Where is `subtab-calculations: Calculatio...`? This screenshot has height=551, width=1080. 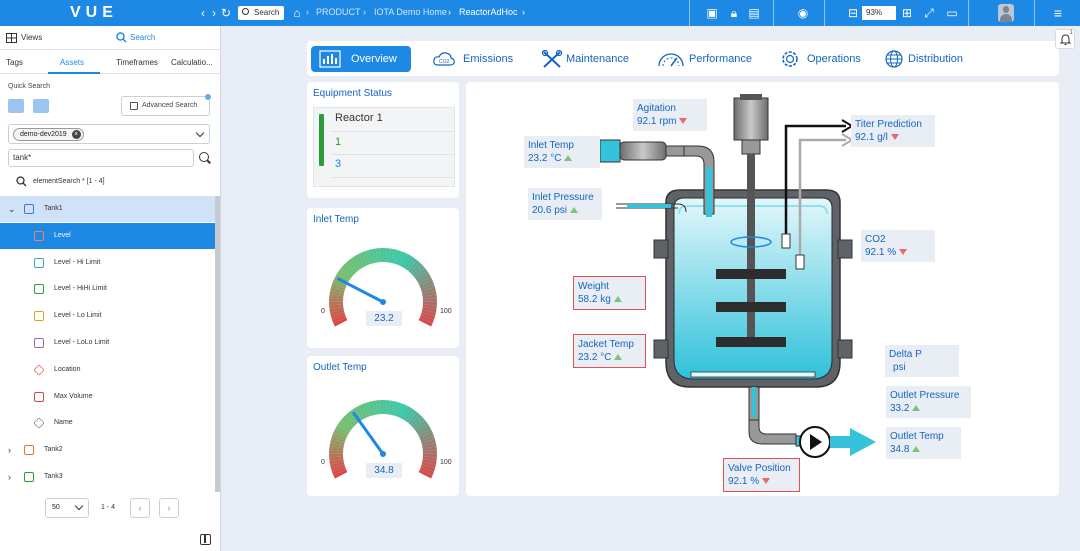
subtab-calculations: Calculatio... is located at coordinates (192, 62).